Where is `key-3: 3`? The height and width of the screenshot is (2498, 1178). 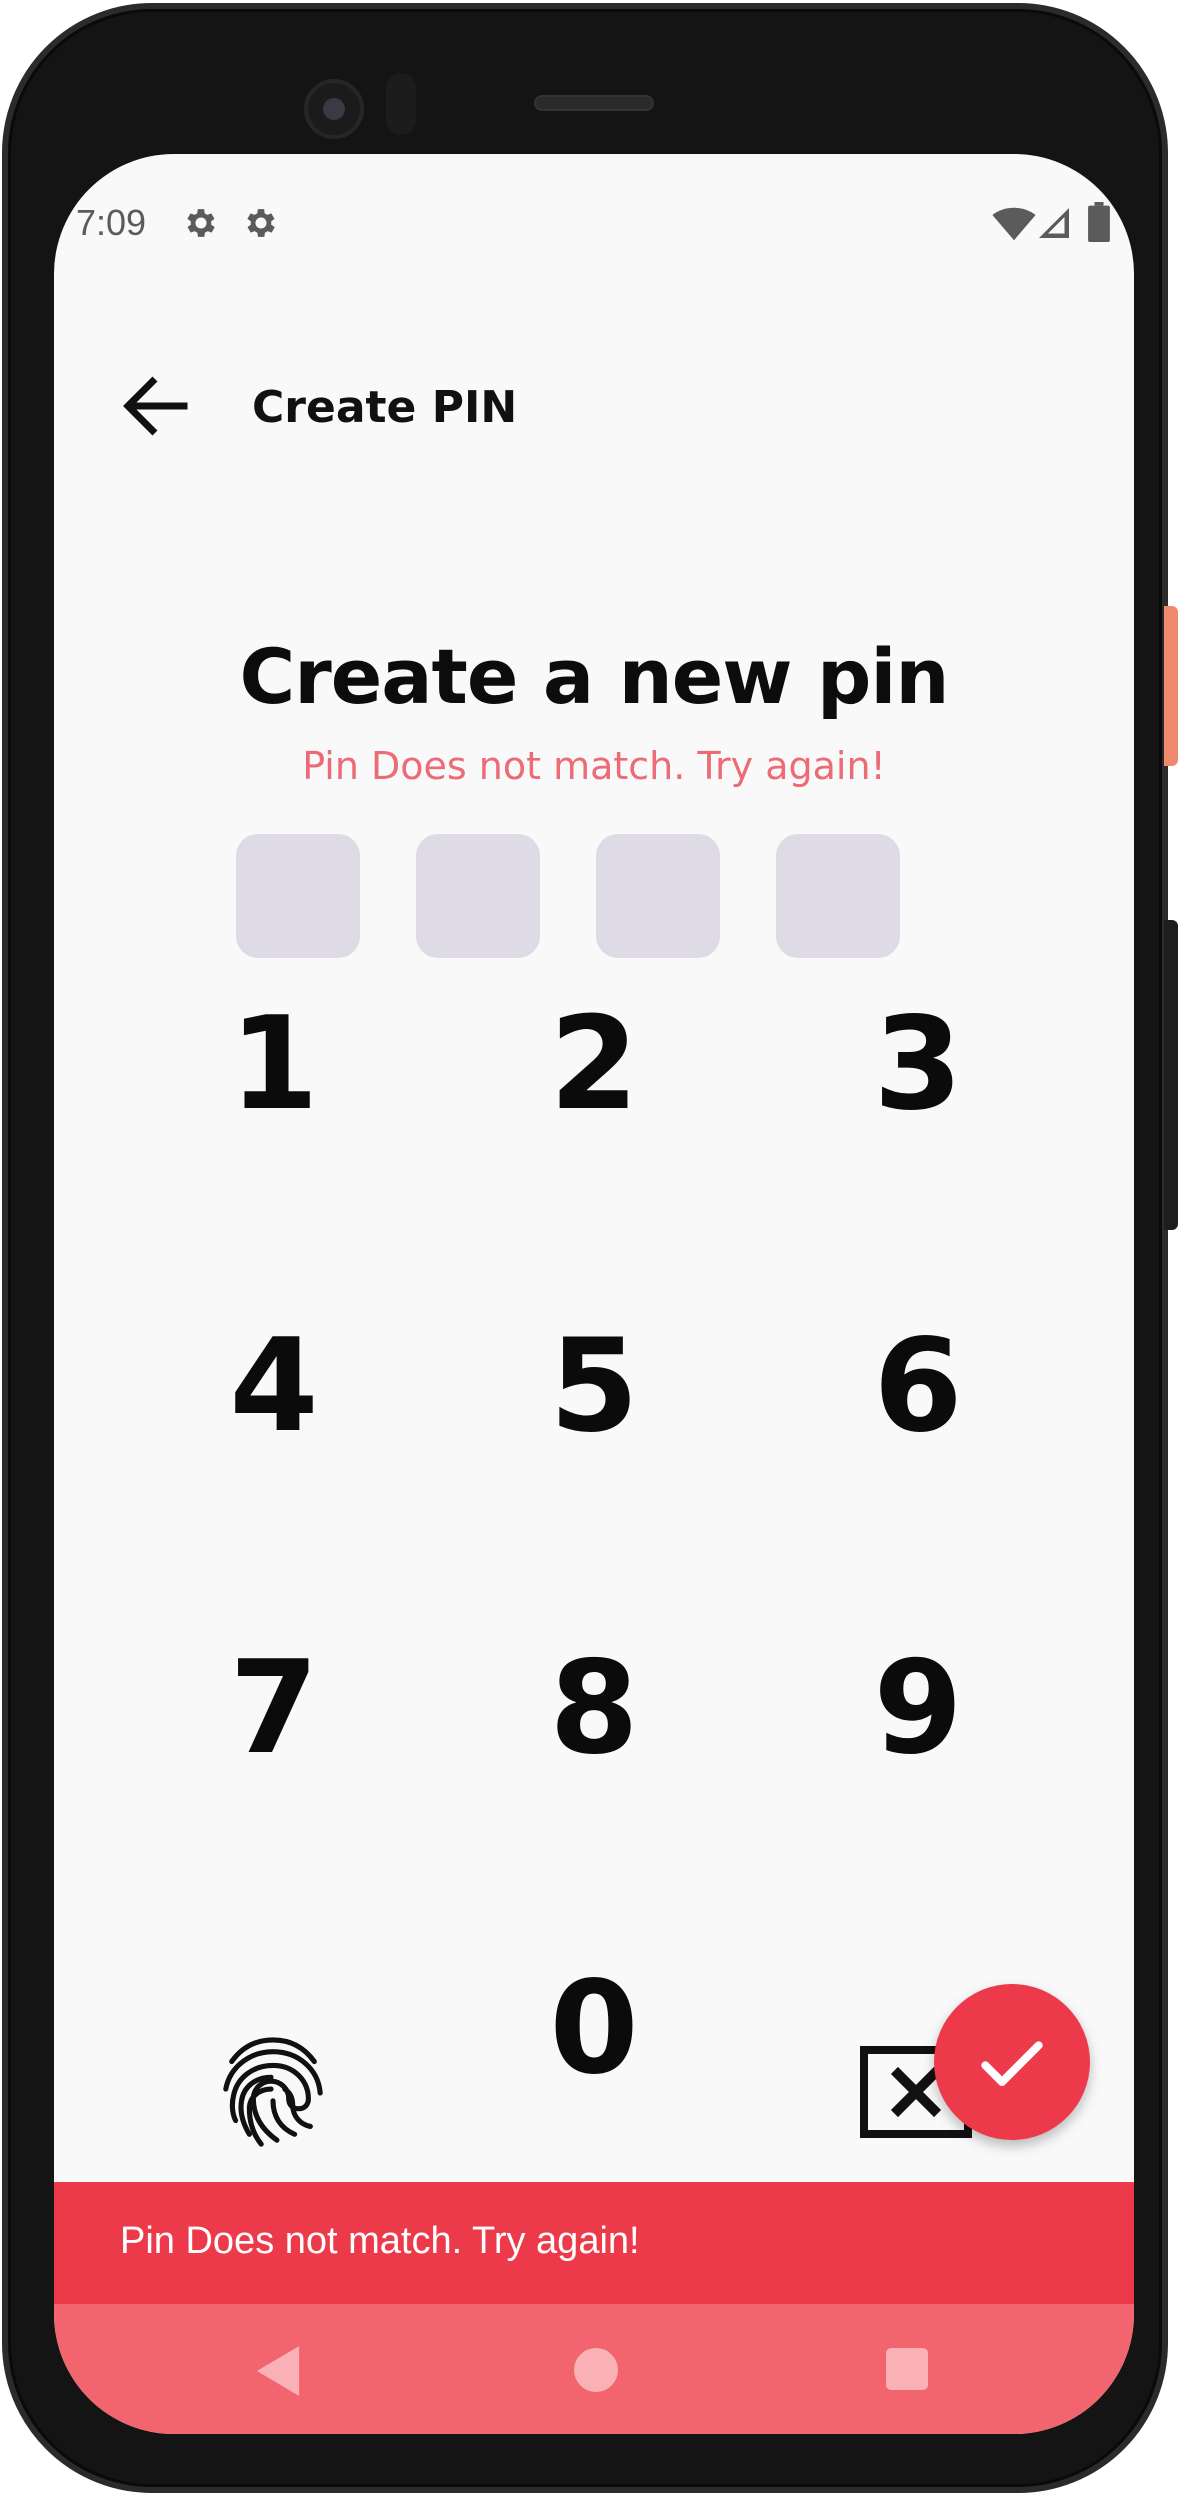
key-3: 3 is located at coordinates (918, 1064).